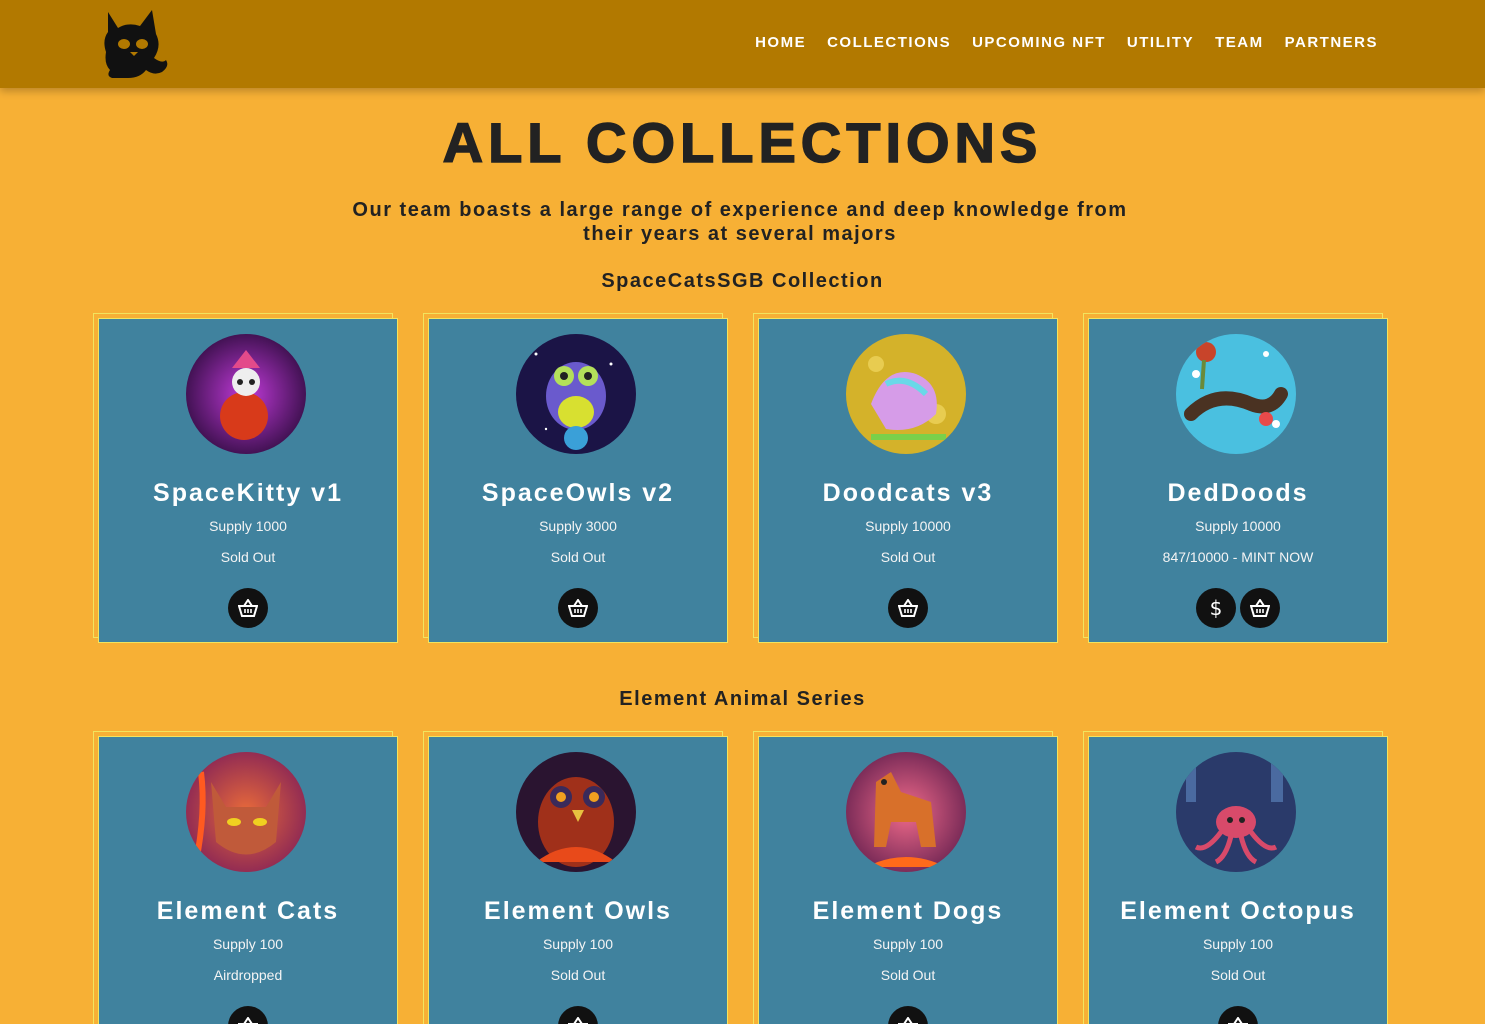 Image resolution: width=1485 pixels, height=1024 pixels. What do you see at coordinates (1239, 42) in the screenshot?
I see `nav-team: TEAM` at bounding box center [1239, 42].